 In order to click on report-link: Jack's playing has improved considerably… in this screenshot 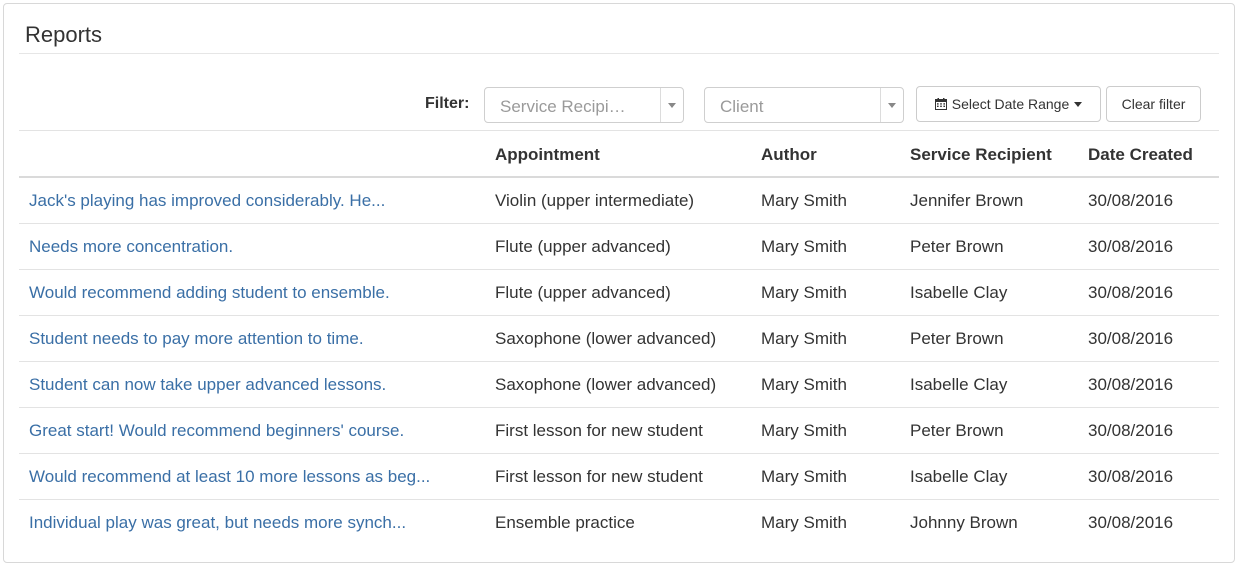, I will do `click(207, 201)`.